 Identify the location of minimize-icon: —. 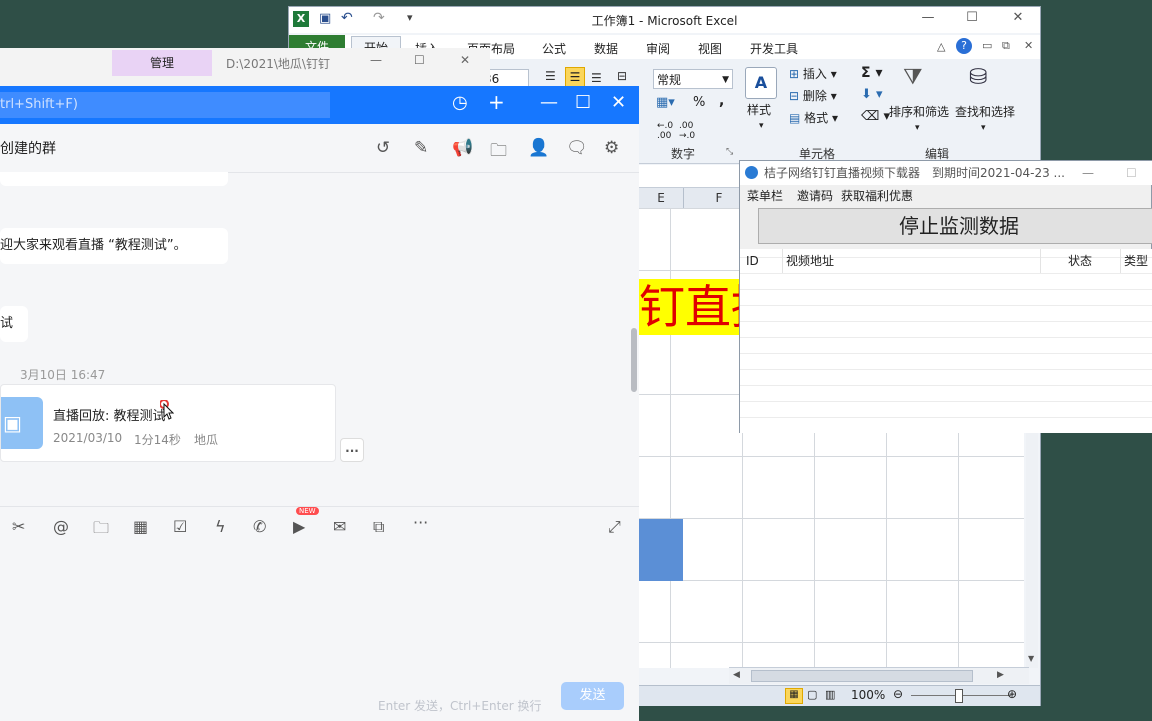
(928, 17).